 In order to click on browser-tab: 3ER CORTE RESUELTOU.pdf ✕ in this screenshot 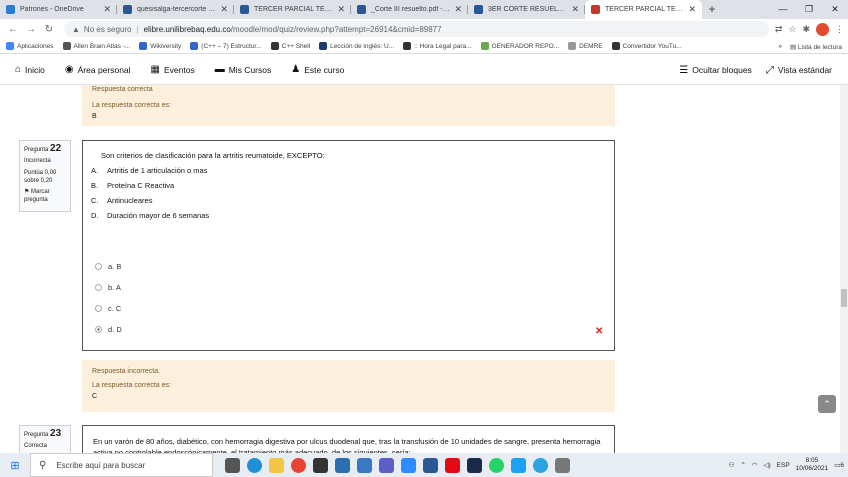, I will do `click(526, 9)`.